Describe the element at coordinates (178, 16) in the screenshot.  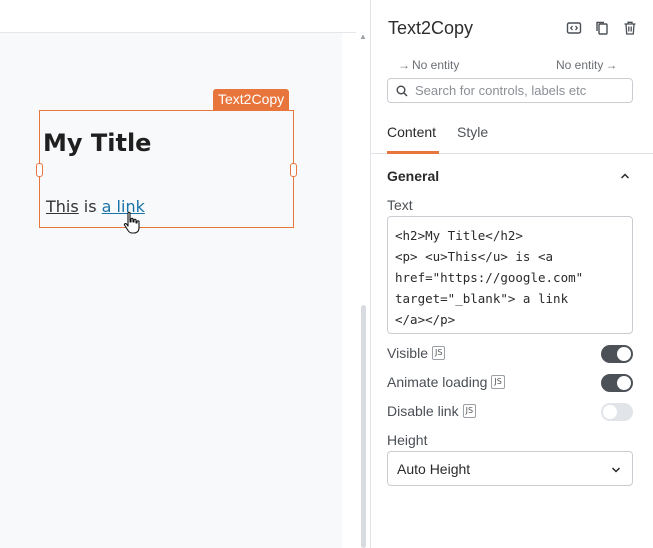
I see `canvas-top-bar` at that location.